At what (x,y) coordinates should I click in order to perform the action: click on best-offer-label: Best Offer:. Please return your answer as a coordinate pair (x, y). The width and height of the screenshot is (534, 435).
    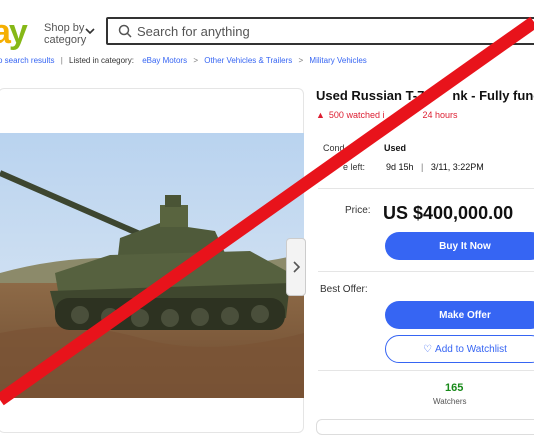
    Looking at the image, I should click on (344, 289).